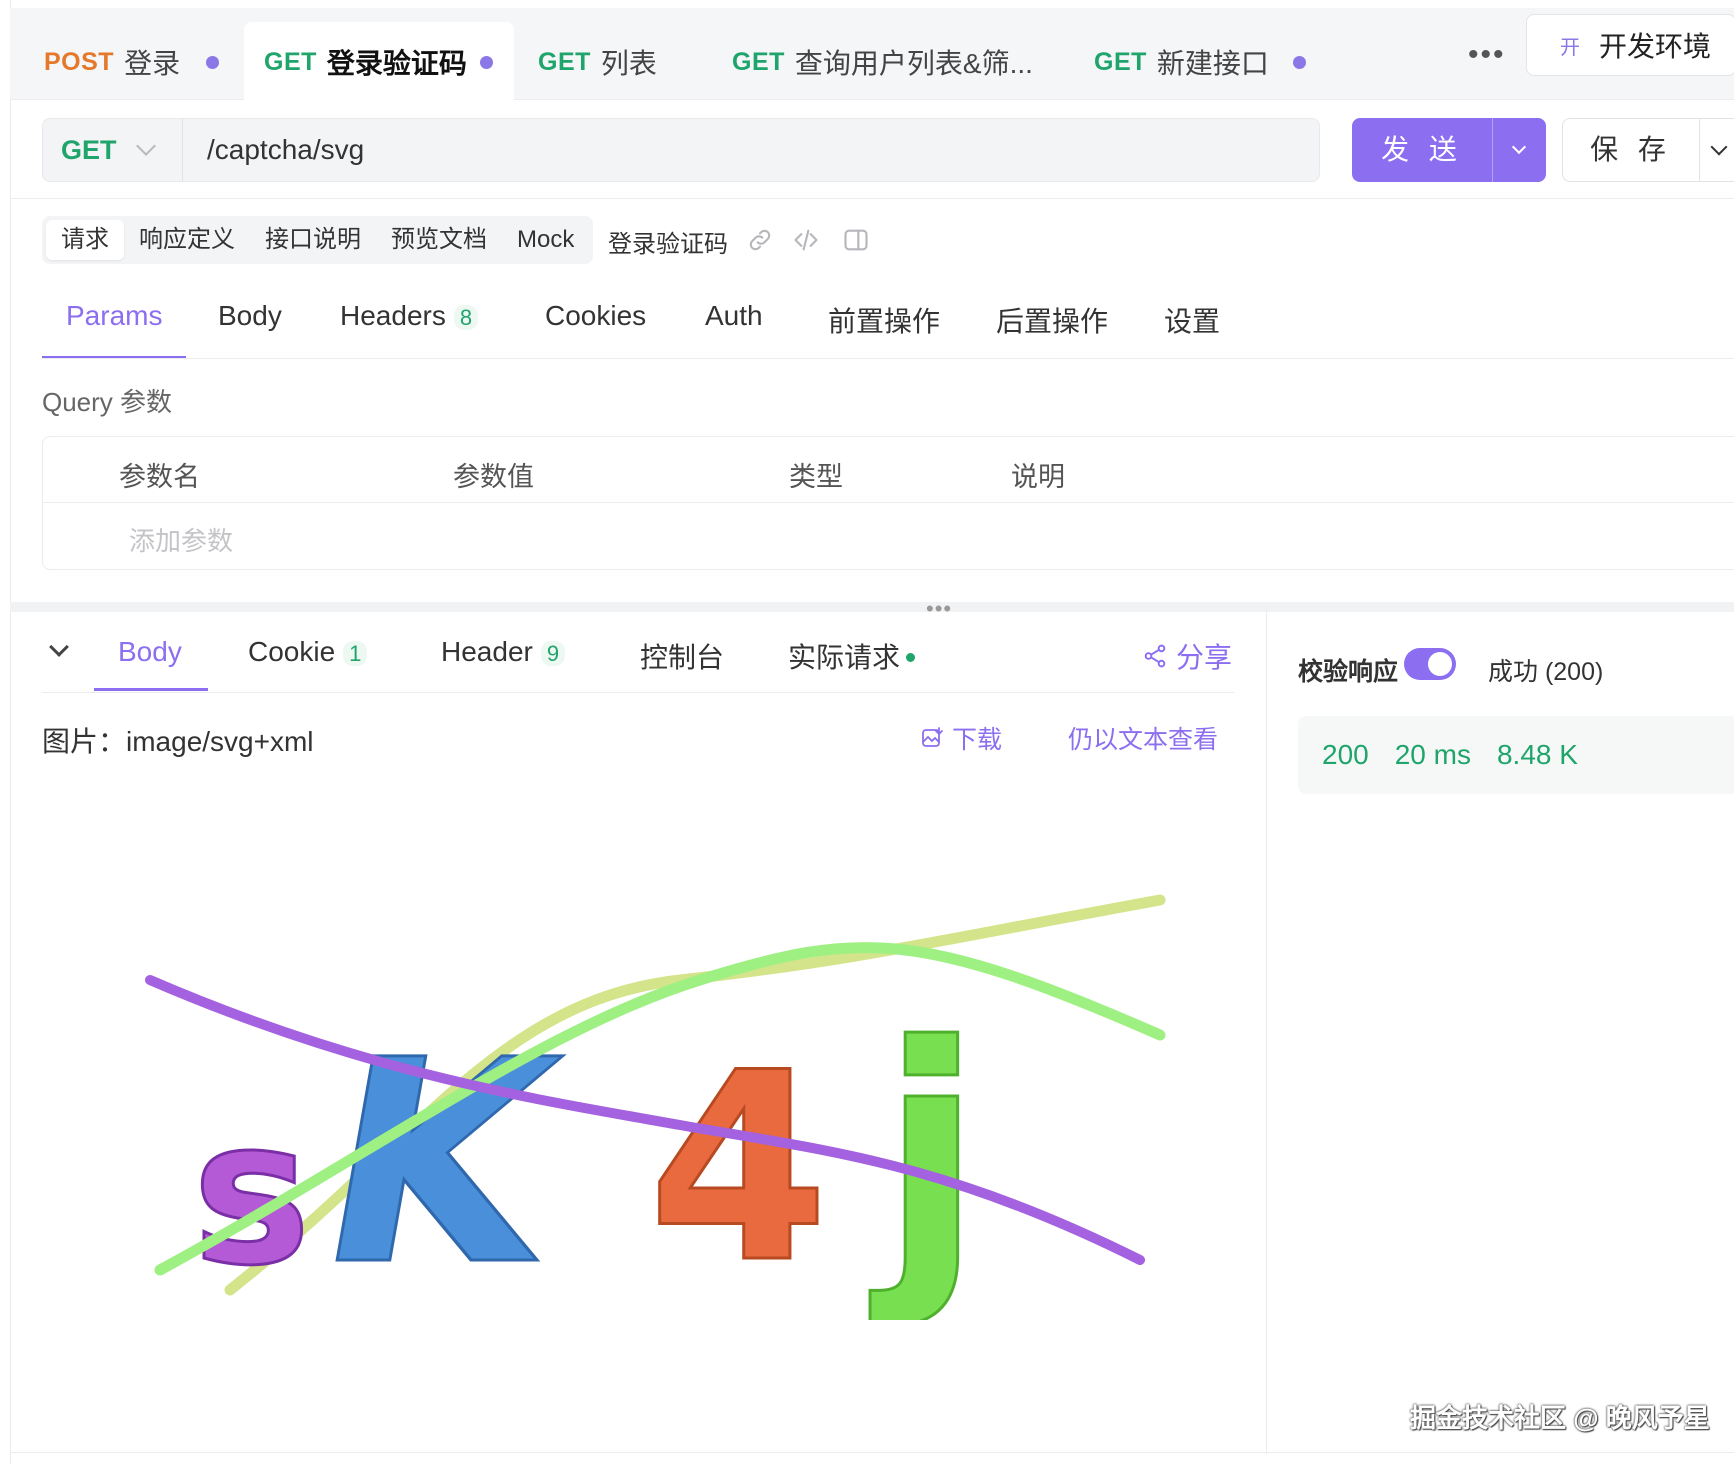 This screenshot has width=1734, height=1464. What do you see at coordinates (872, 607) in the screenshot?
I see `panel-resizer` at bounding box center [872, 607].